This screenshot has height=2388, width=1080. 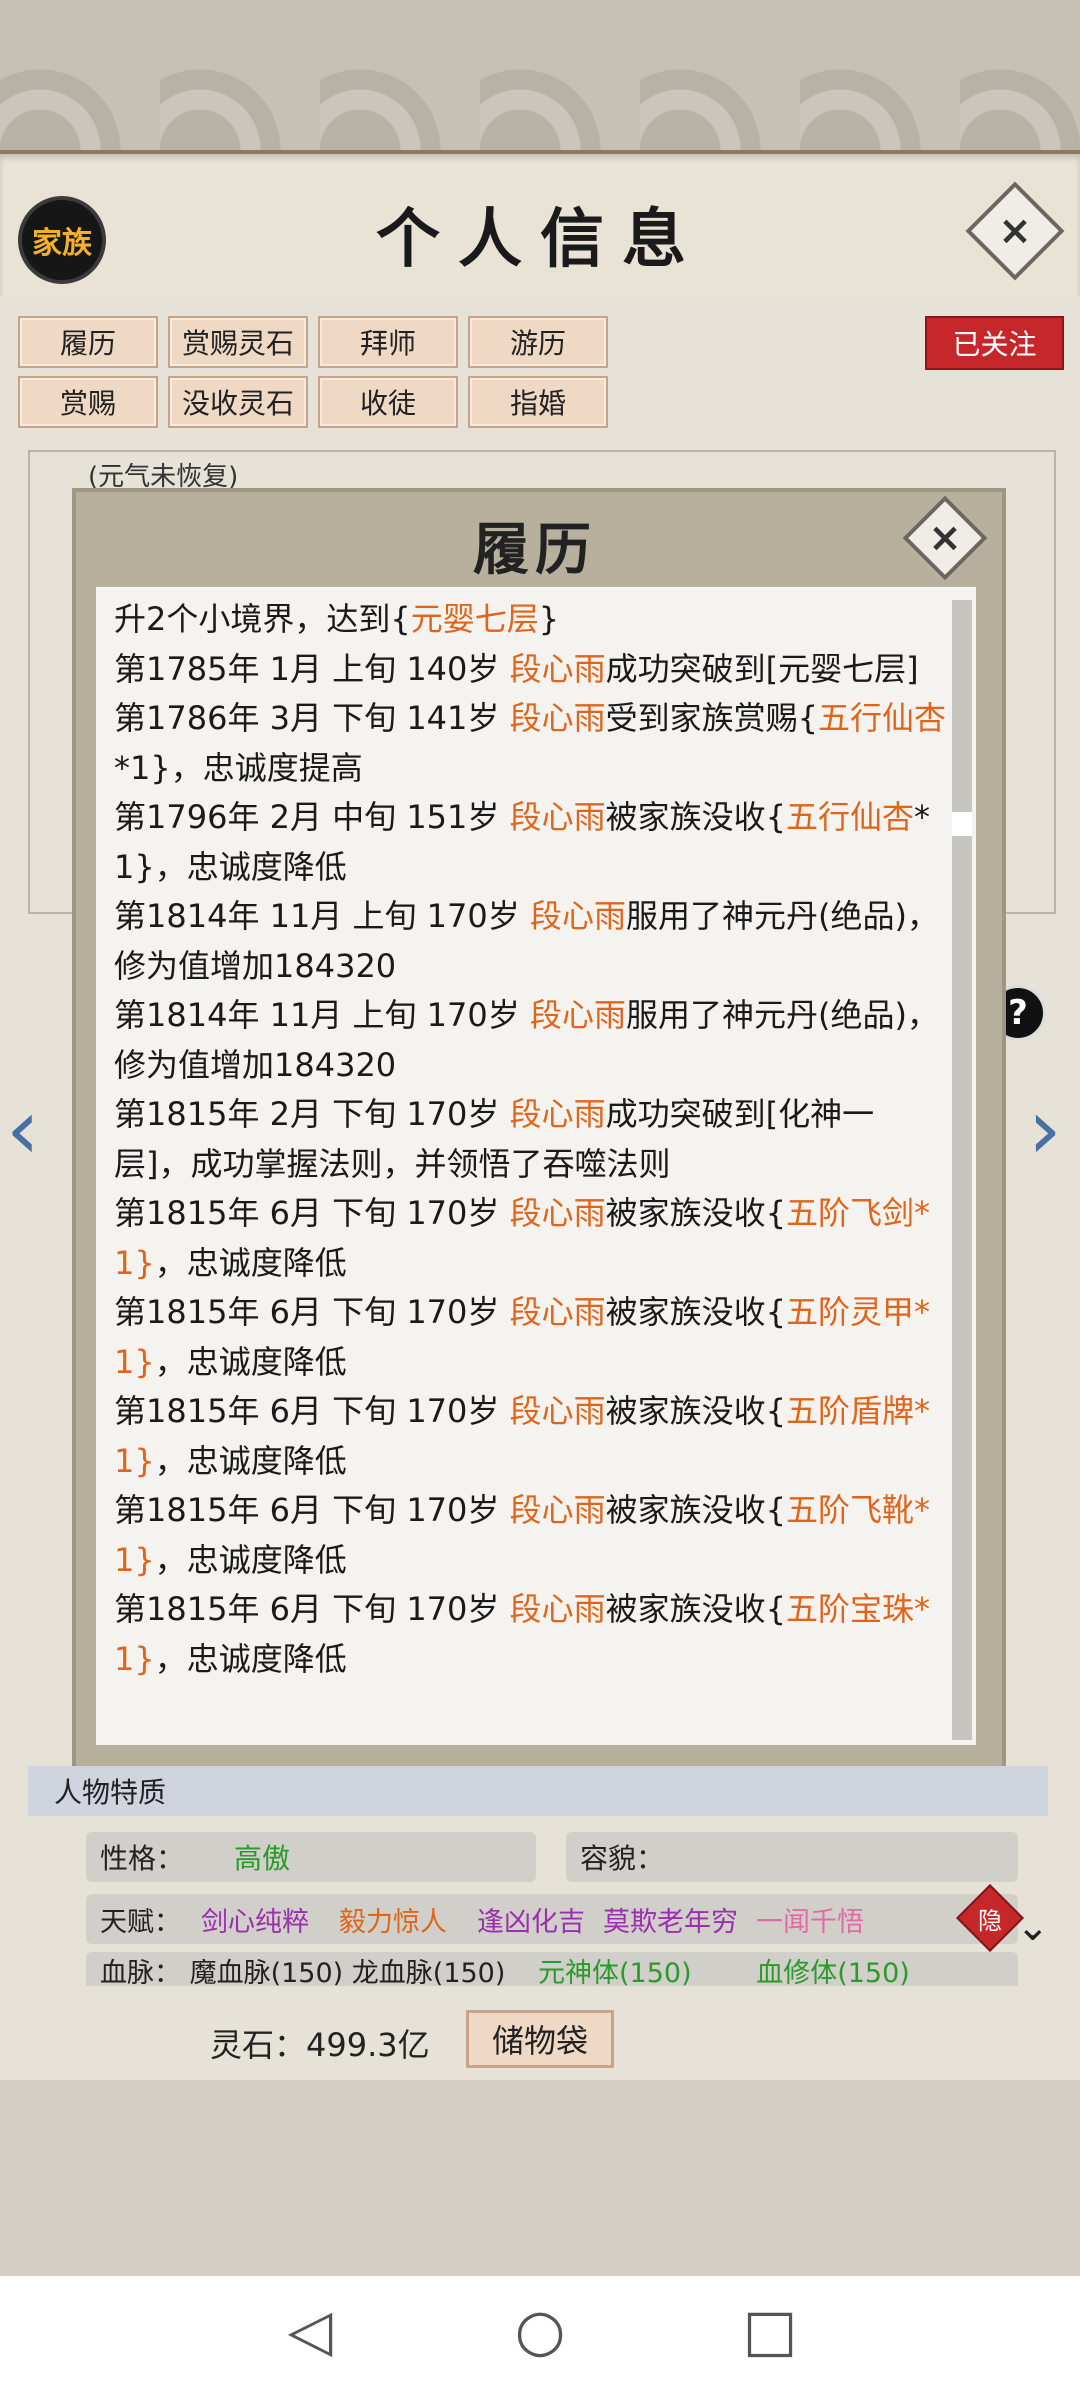 What do you see at coordinates (990, 1920) in the screenshot?
I see `hide-badge-label: 隐` at bounding box center [990, 1920].